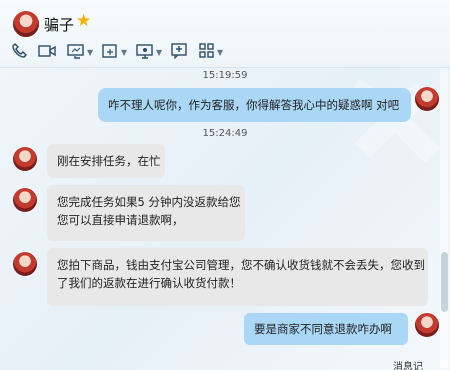  What do you see at coordinates (149, 283) in the screenshot?
I see `message-line: 了我们的返款在进行确认收货付款！` at bounding box center [149, 283].